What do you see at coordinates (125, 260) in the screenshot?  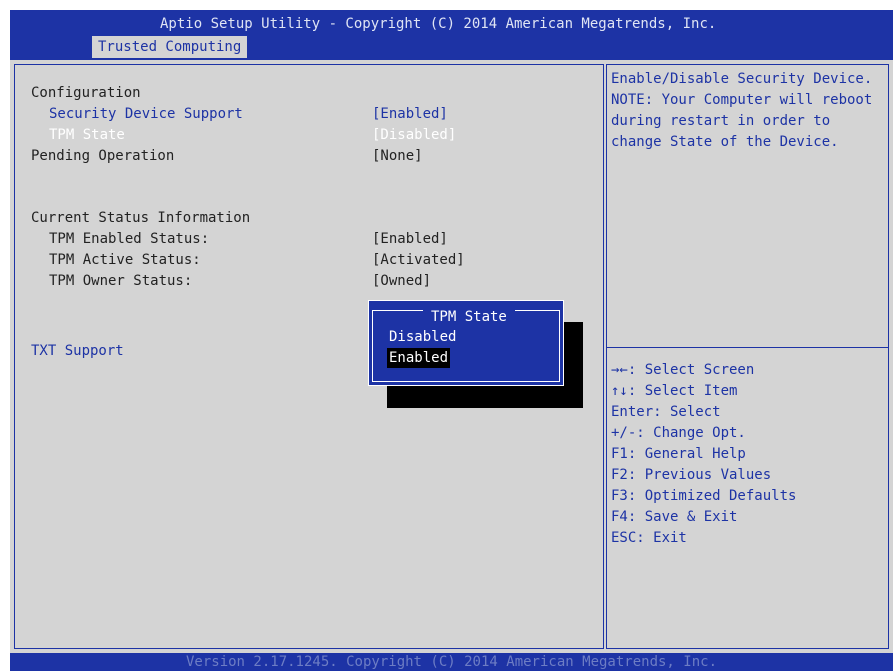 I see `tpm-active-status-label: TPM Active Status:` at bounding box center [125, 260].